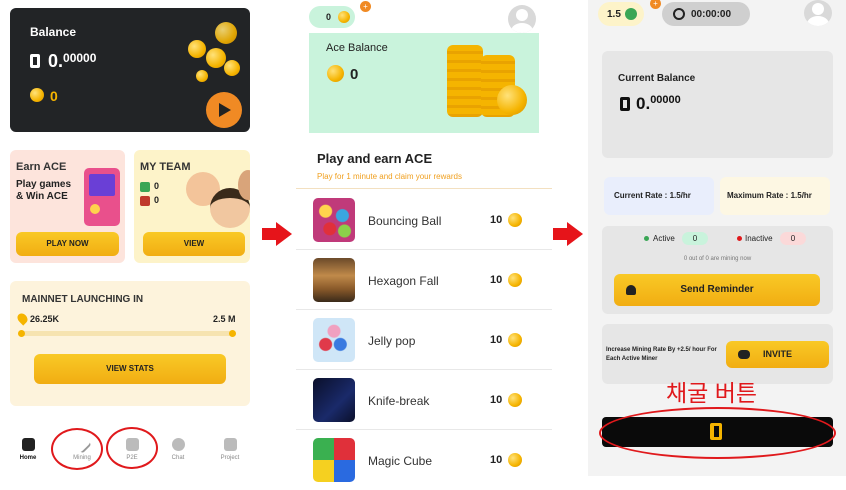 This screenshot has height=490, width=846. Describe the element at coordinates (739, 238) in the screenshot. I see `inactive-dot-icon` at that location.